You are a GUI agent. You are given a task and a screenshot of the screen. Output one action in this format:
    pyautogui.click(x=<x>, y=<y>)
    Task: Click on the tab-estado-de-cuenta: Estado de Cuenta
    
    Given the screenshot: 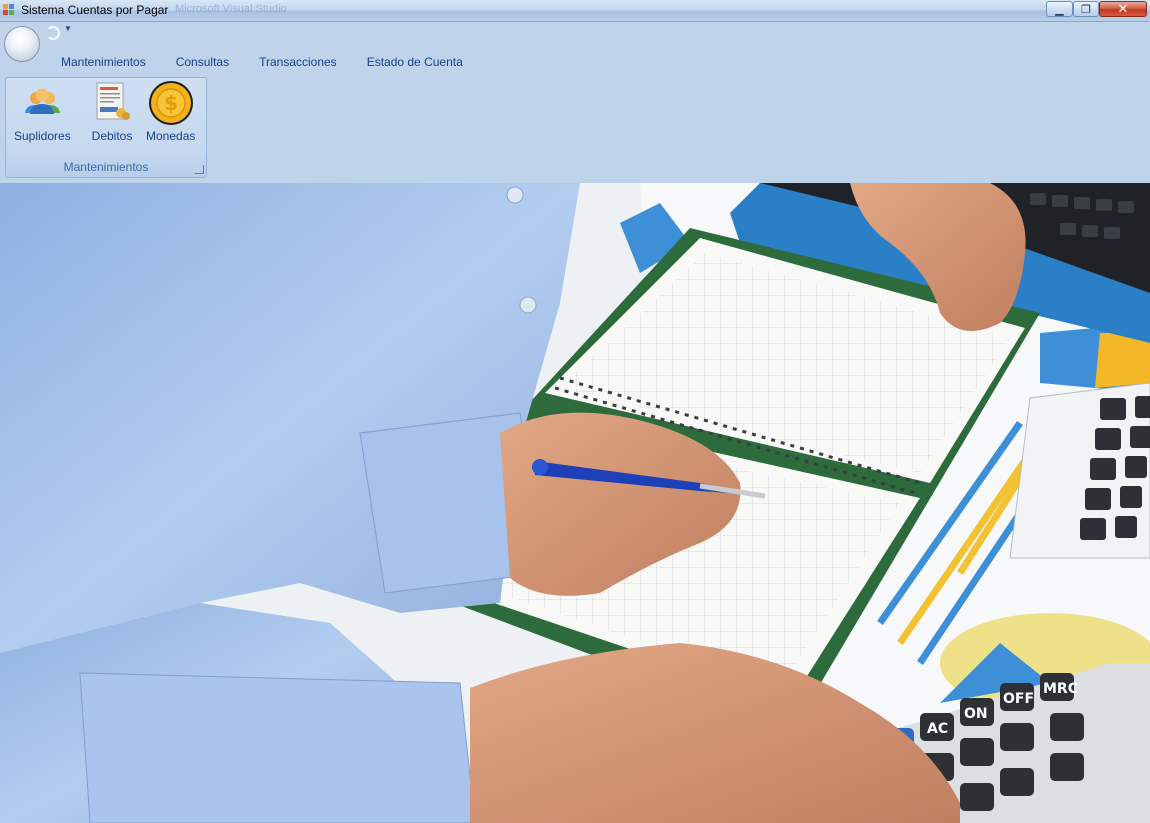 What is the action you would take?
    pyautogui.click(x=415, y=62)
    